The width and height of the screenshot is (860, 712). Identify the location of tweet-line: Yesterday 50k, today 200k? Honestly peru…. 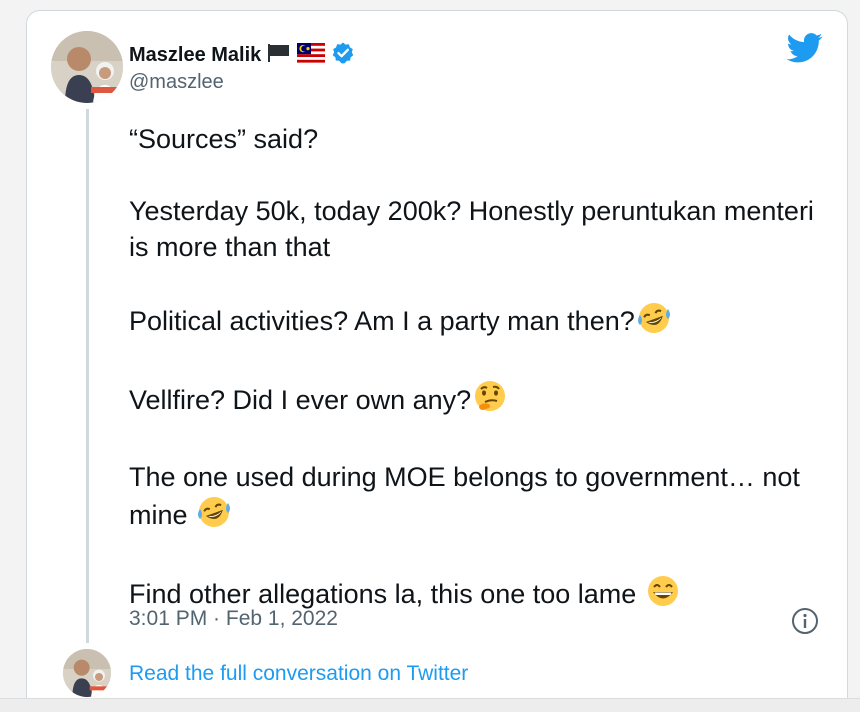
(471, 229).